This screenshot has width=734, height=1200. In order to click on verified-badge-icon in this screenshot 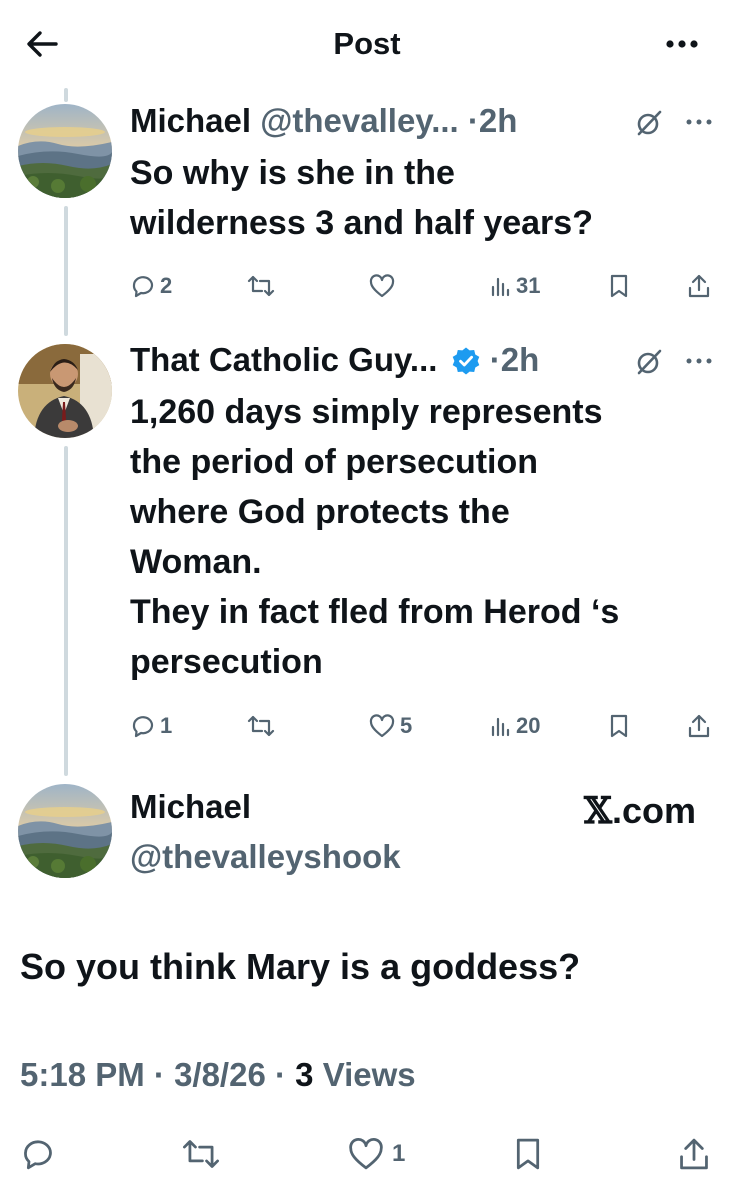, I will do `click(465, 361)`.